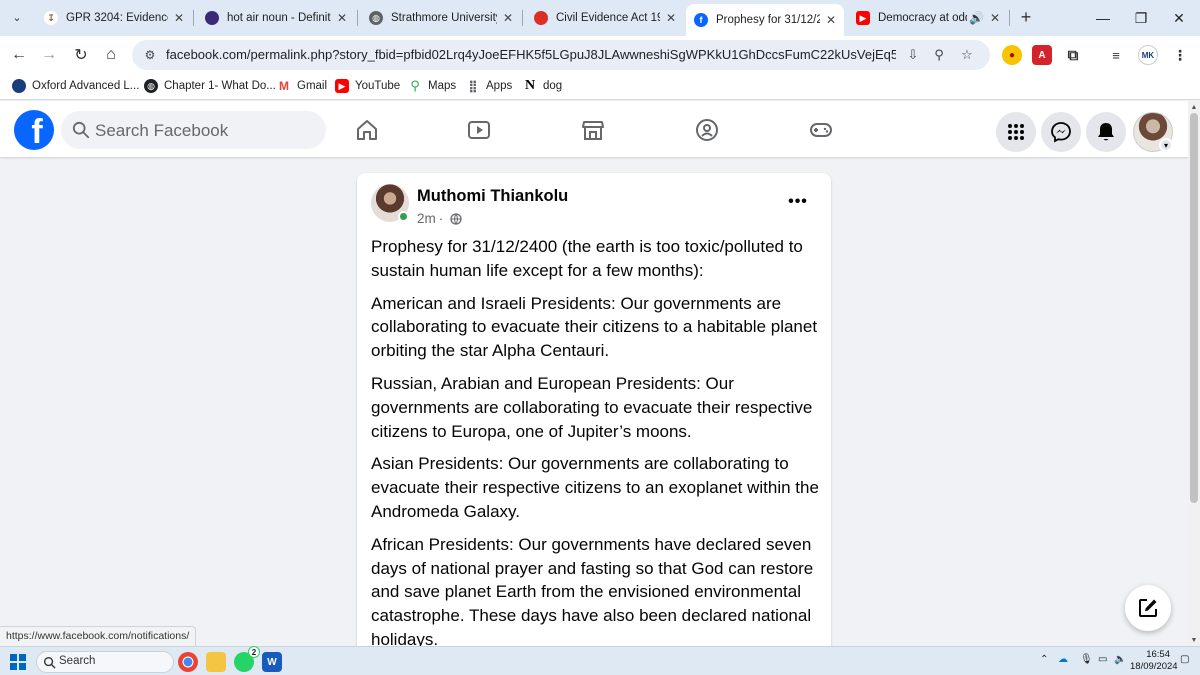 The image size is (1200, 675). What do you see at coordinates (415, 85) in the screenshot?
I see `maps-pin-icon: ⚲` at bounding box center [415, 85].